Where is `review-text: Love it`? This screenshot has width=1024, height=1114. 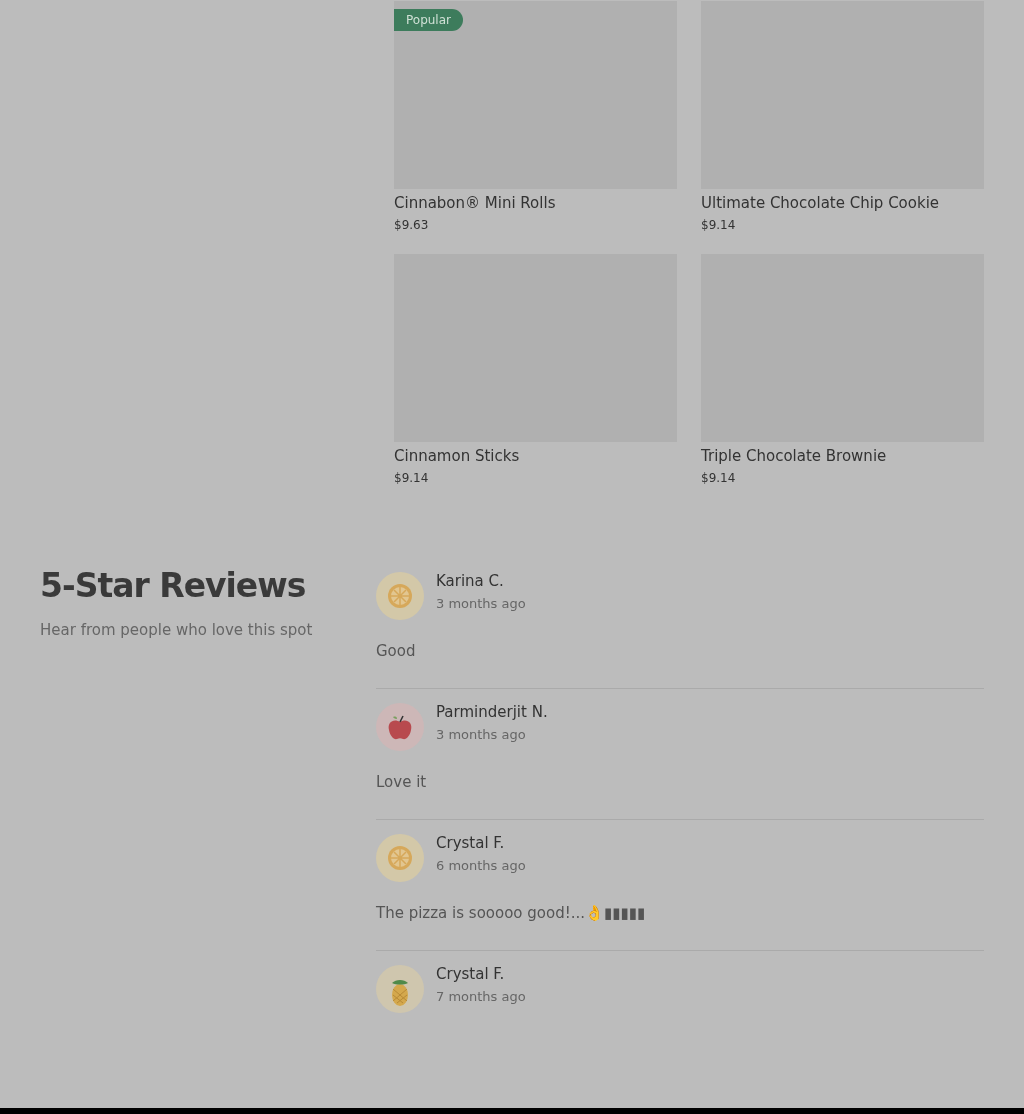 review-text: Love it is located at coordinates (402, 782).